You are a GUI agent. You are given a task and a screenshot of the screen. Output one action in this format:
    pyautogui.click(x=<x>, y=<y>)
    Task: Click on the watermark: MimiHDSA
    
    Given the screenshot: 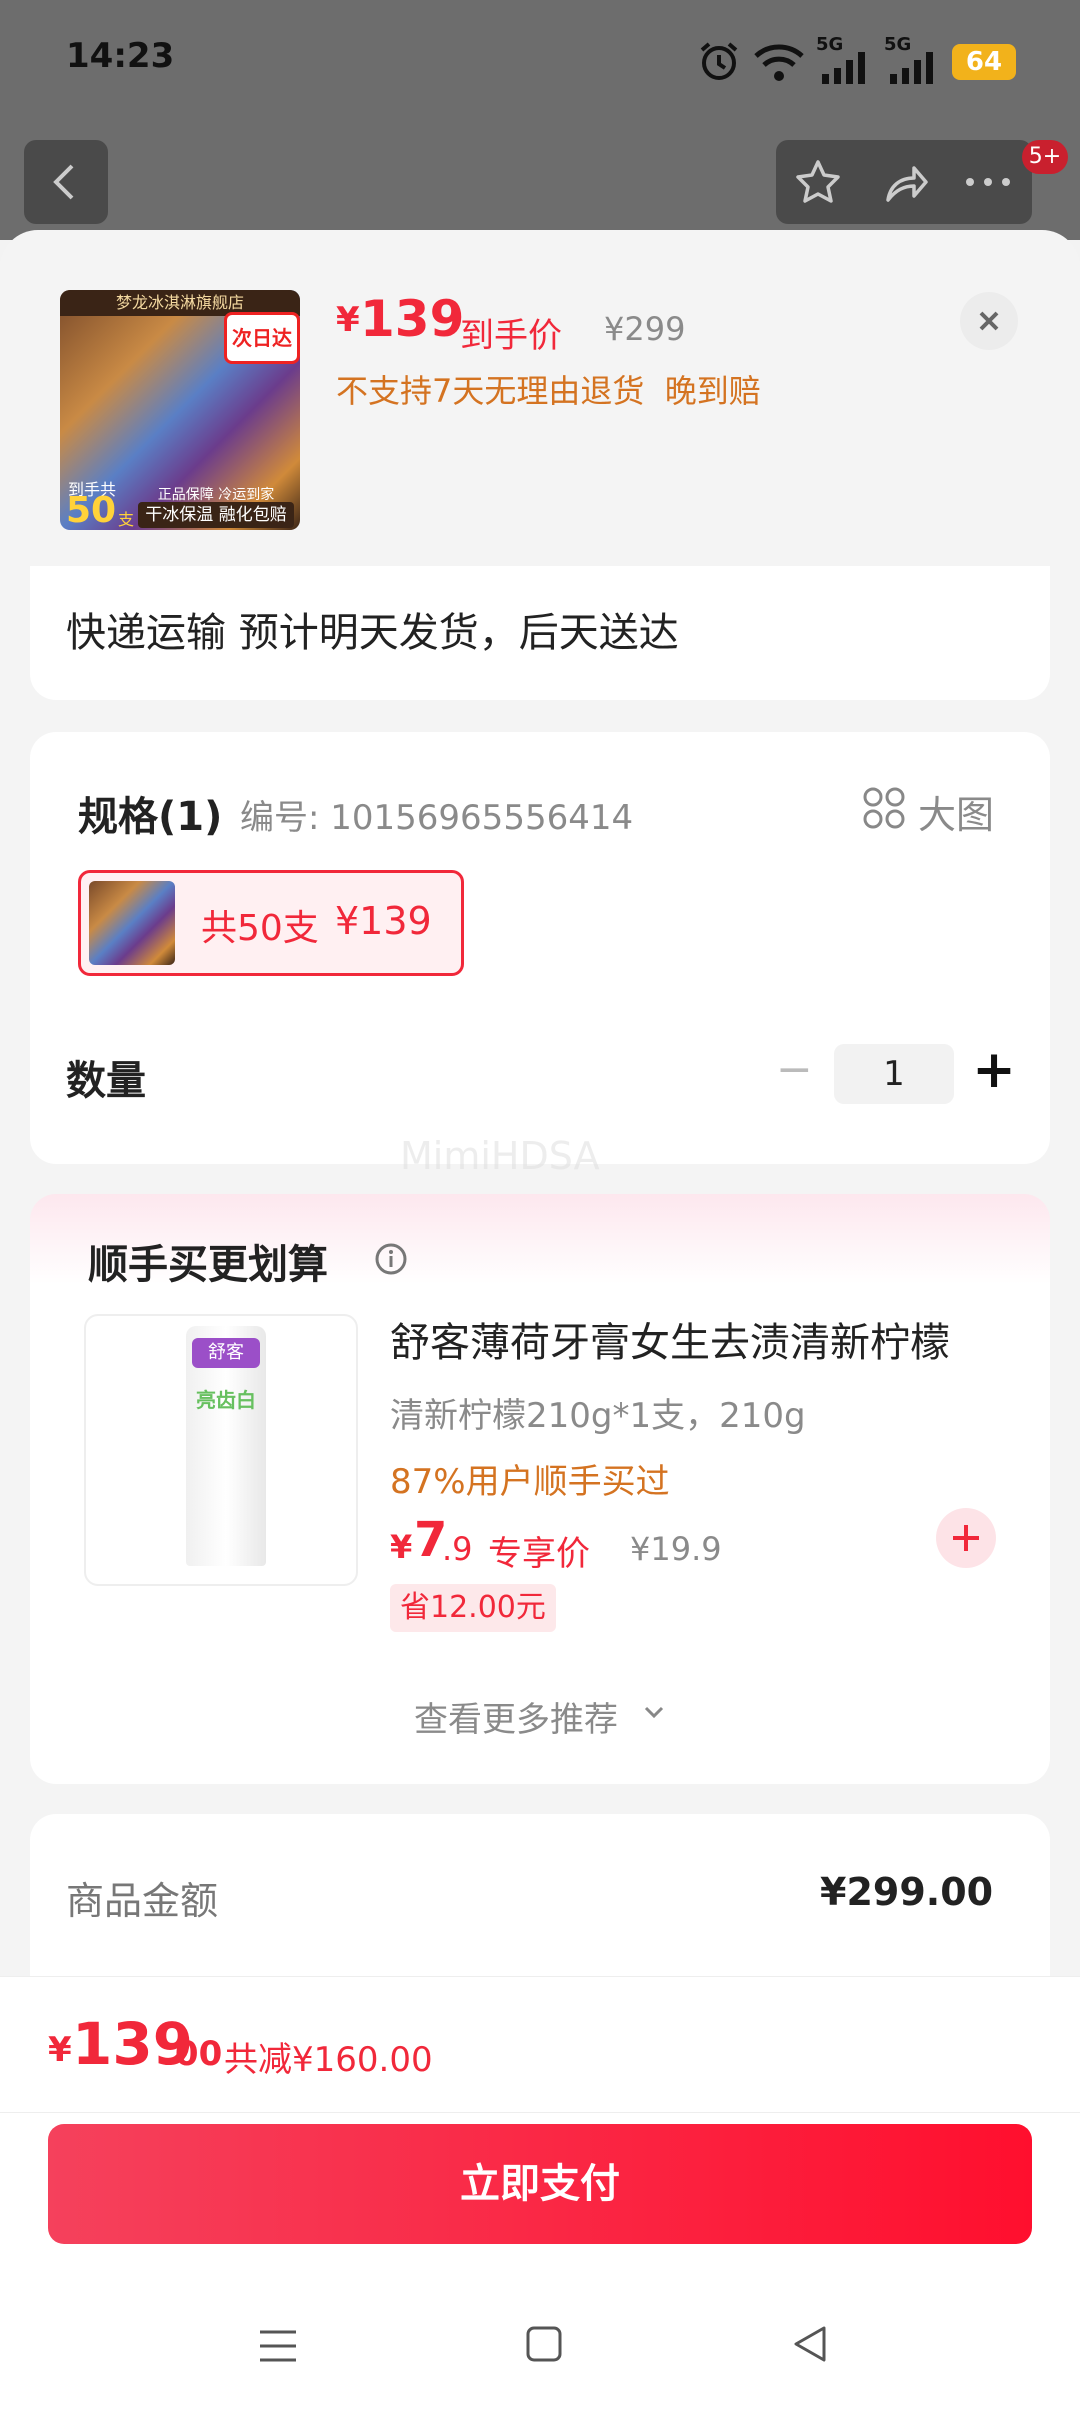 What is the action you would take?
    pyautogui.click(x=500, y=1156)
    